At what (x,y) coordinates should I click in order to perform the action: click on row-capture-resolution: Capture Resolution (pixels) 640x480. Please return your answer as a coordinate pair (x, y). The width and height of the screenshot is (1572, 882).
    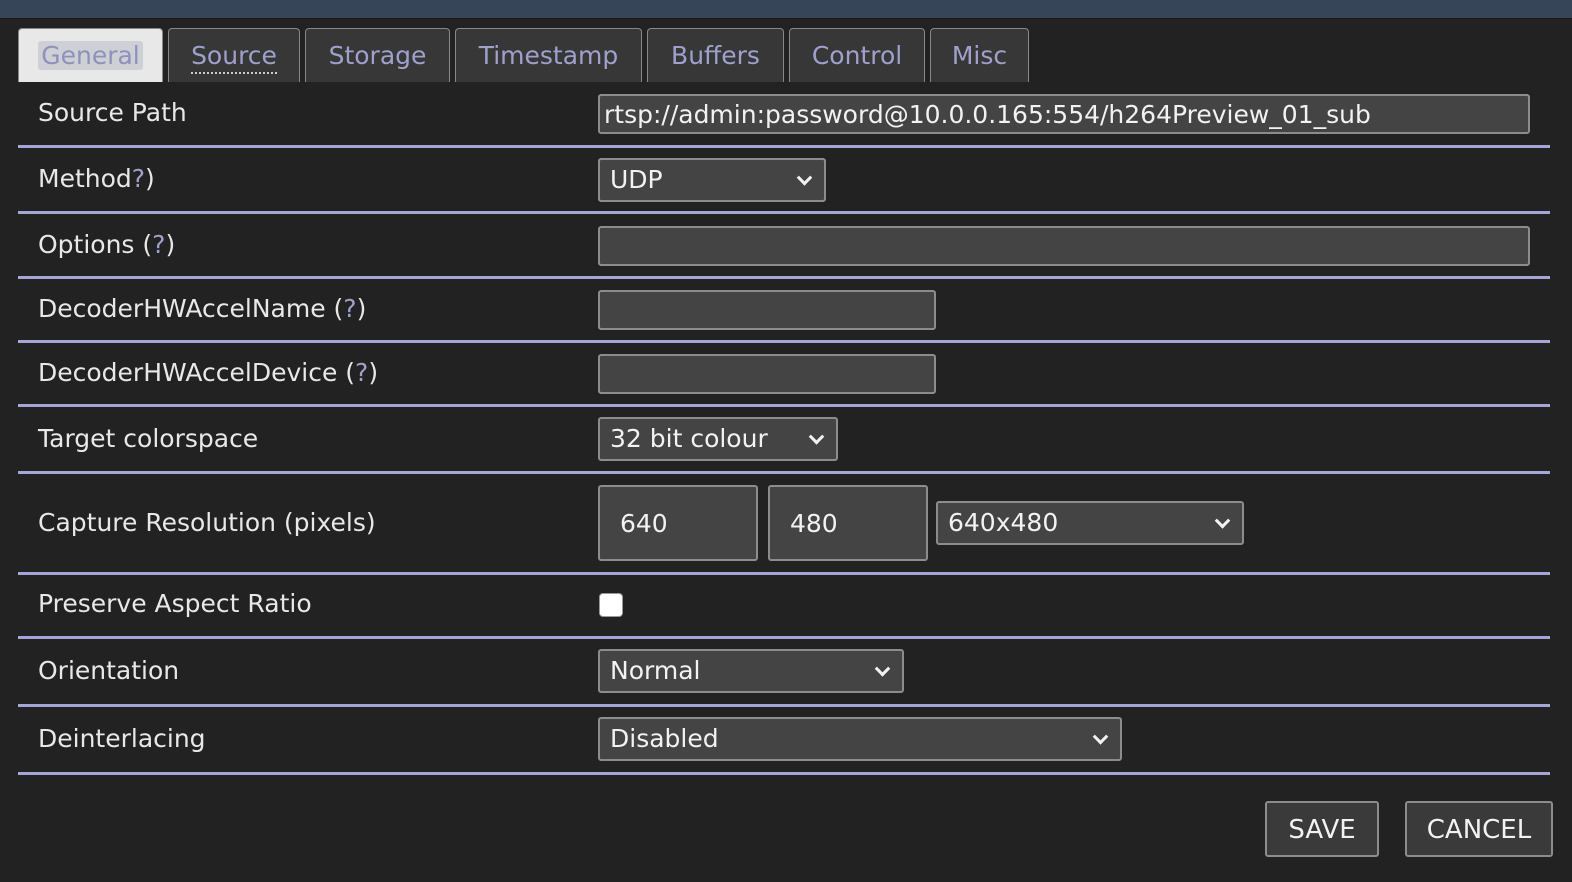
    Looking at the image, I should click on (784, 524).